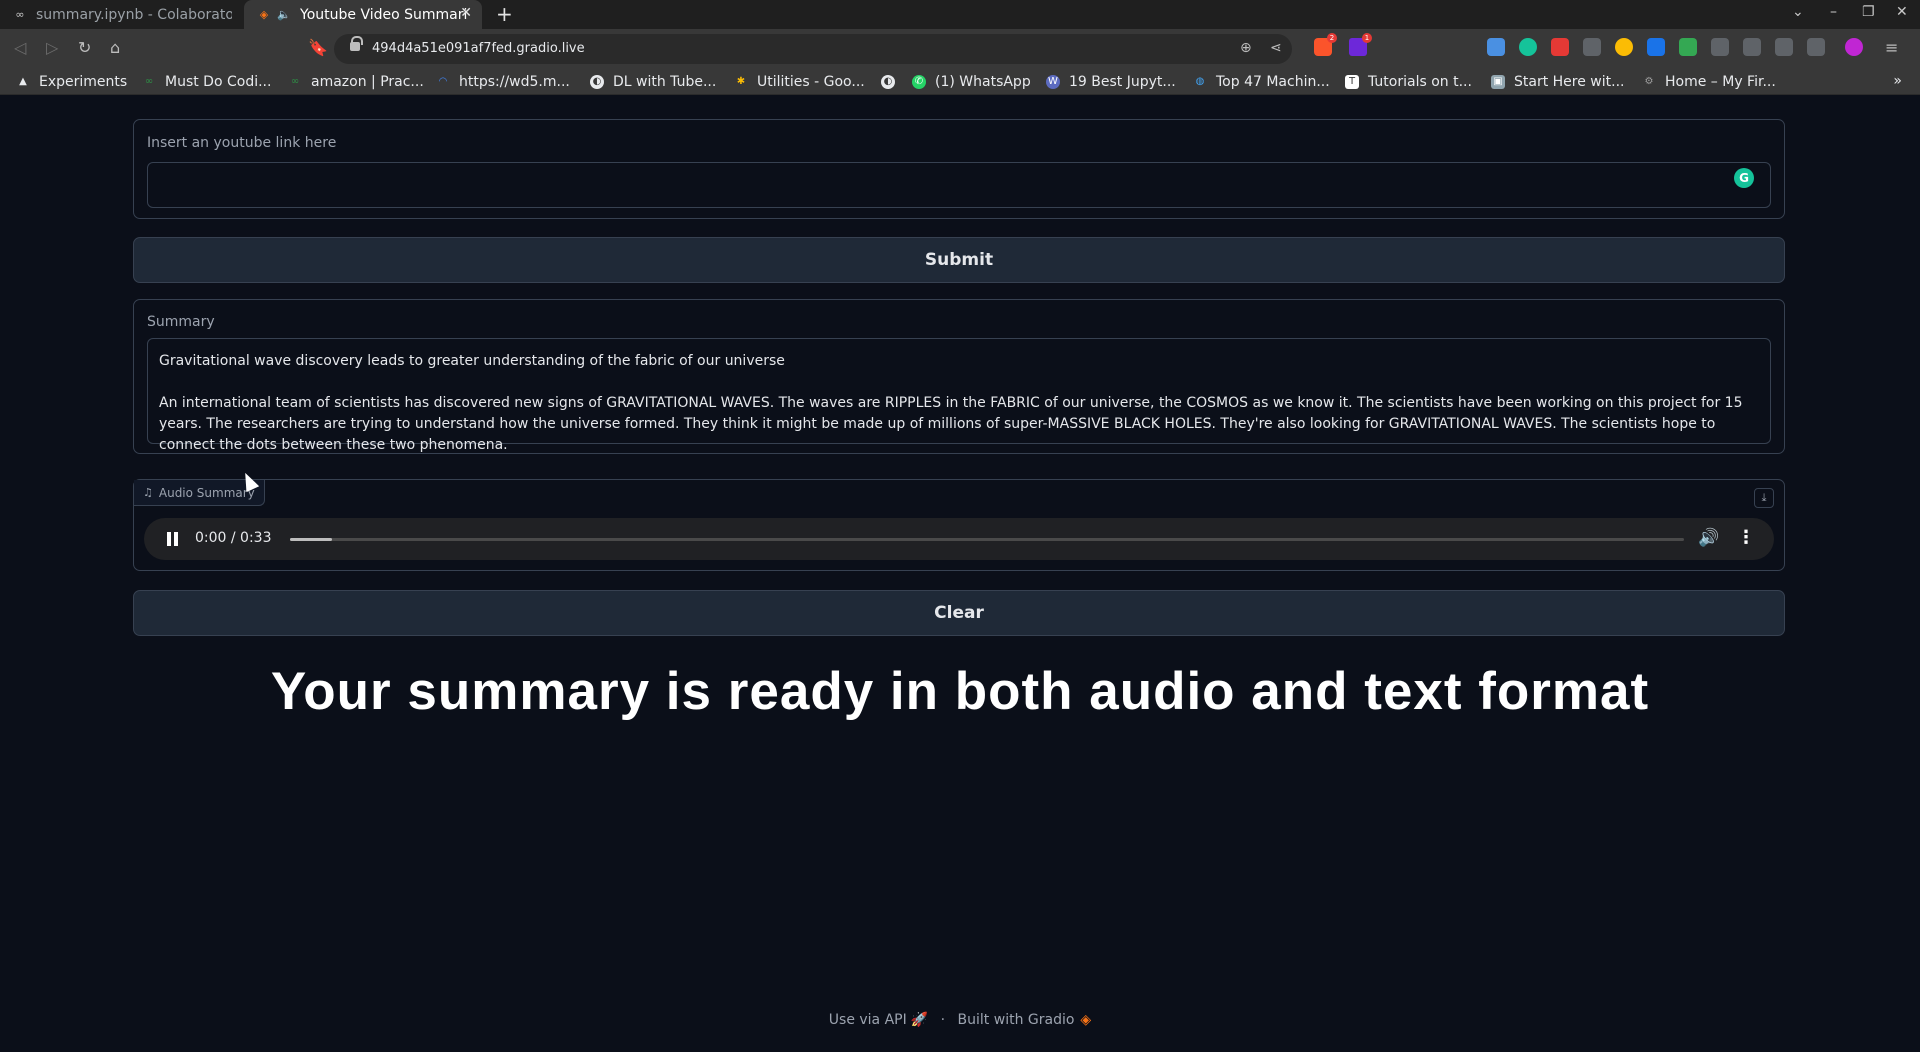  I want to click on extensions-puzzle-icon, so click(1720, 47).